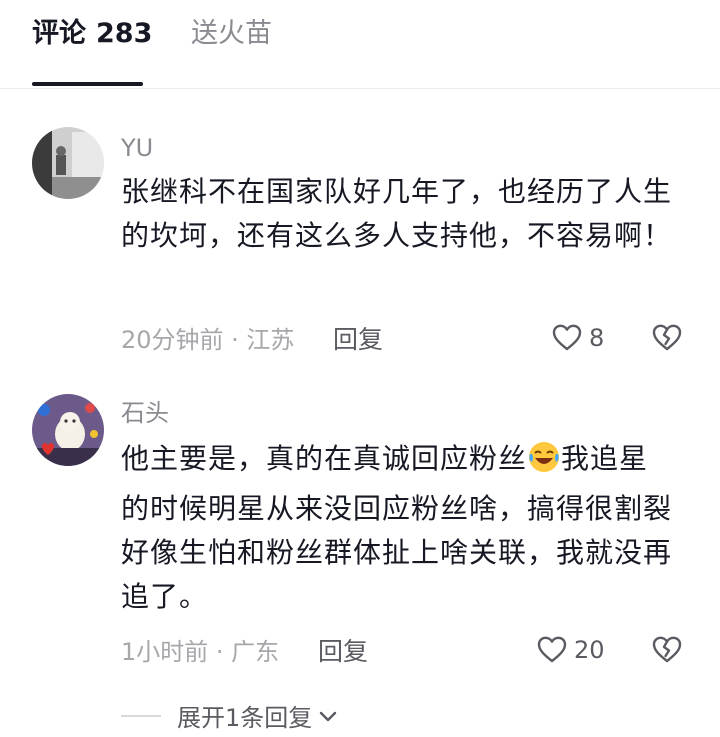 This screenshot has width=720, height=737. I want to click on like-button: 8, so click(577, 338).